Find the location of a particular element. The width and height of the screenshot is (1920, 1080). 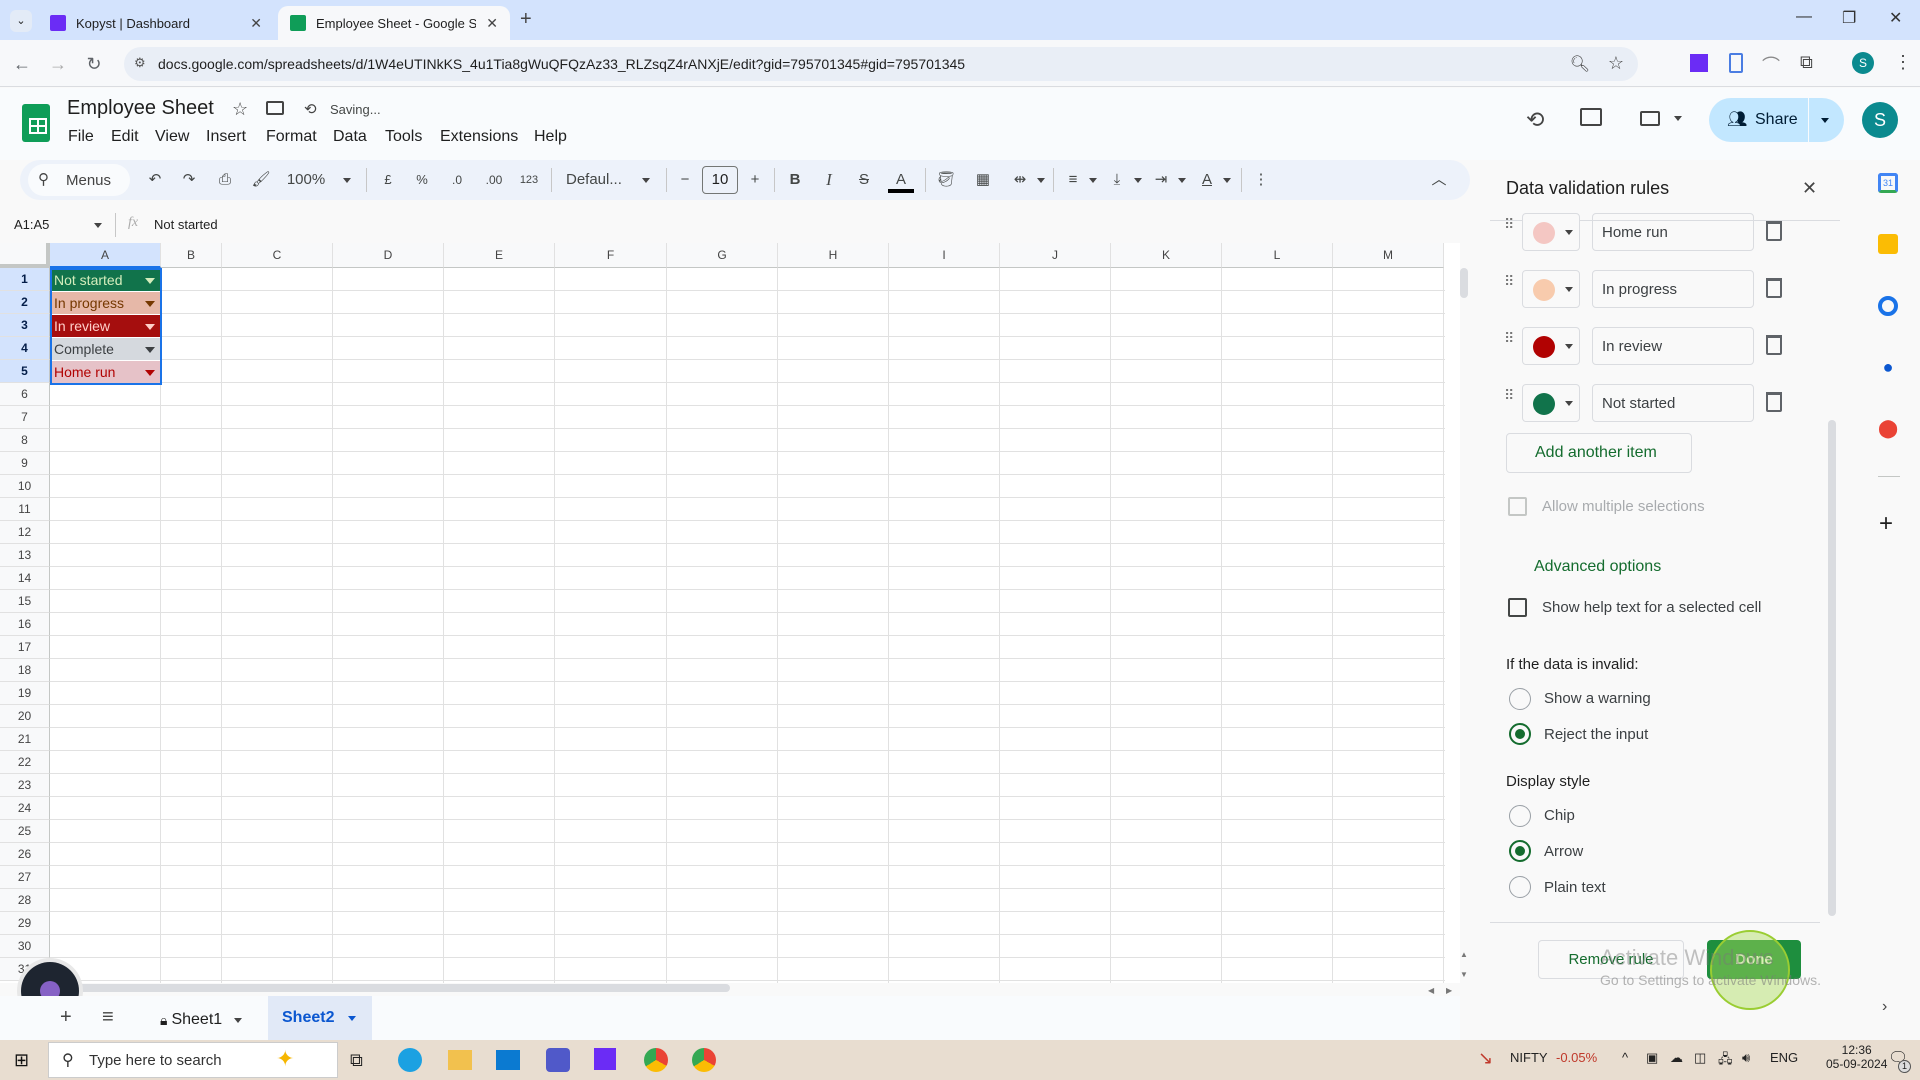

zoom-dropdown-icon is located at coordinates (347, 180).